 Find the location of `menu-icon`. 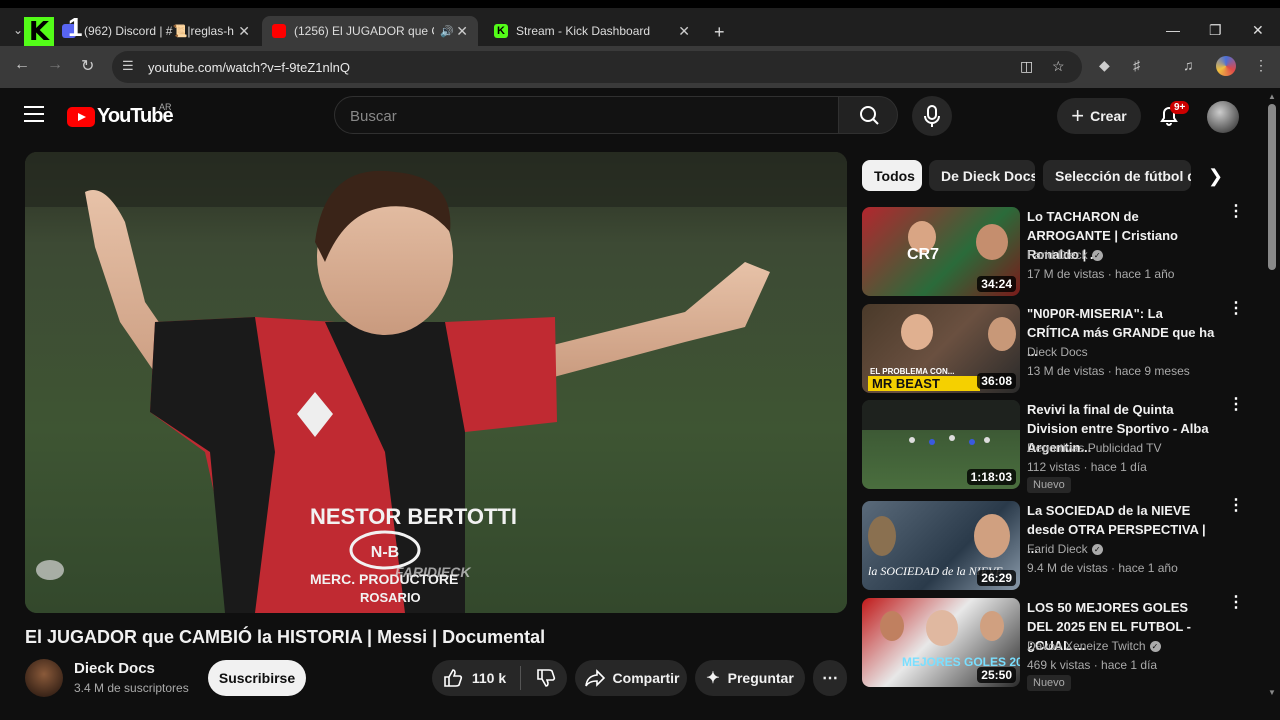

menu-icon is located at coordinates (34, 116).